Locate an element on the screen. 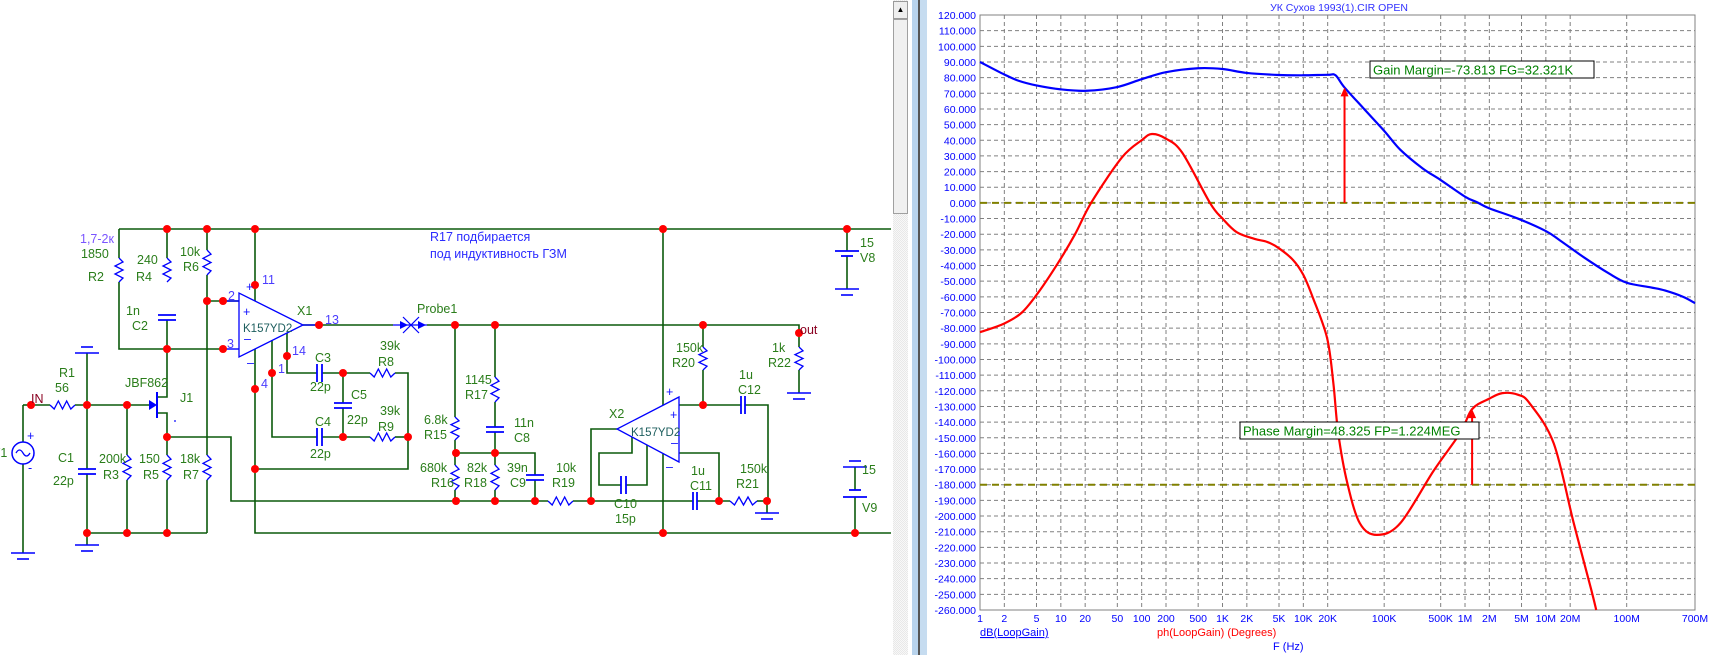 This screenshot has height=655, width=1712. r3-value: 200k is located at coordinates (113, 459).